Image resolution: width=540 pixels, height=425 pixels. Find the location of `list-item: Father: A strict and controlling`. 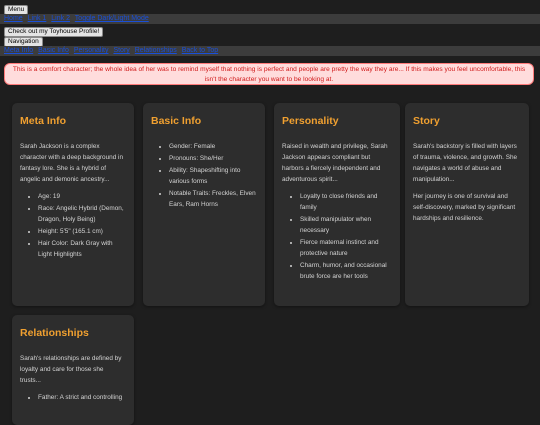

list-item: Father: A strict and controlling is located at coordinates (82, 397).